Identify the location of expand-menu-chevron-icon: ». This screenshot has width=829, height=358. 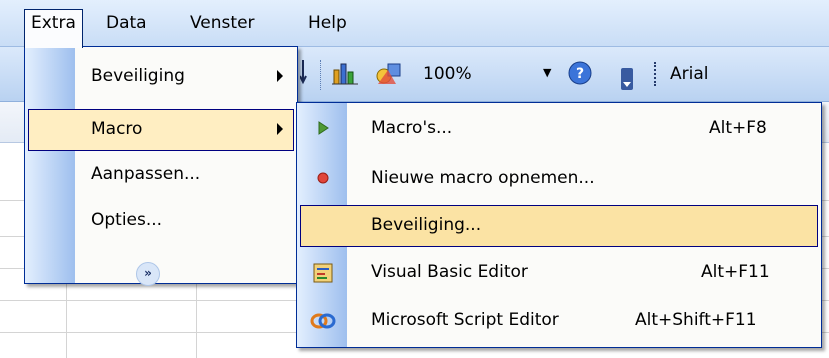
(148, 274).